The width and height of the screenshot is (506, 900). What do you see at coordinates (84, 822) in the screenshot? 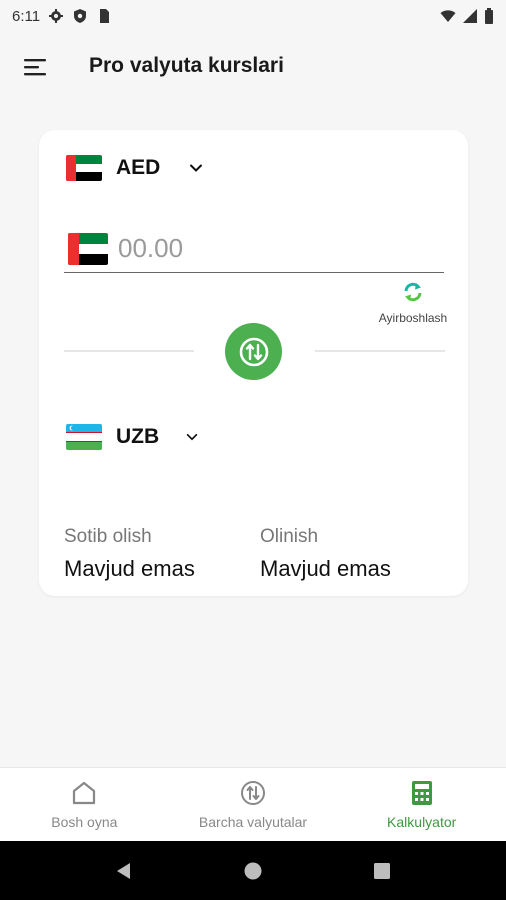
I see `nav-label-home: Bosh oyna` at bounding box center [84, 822].